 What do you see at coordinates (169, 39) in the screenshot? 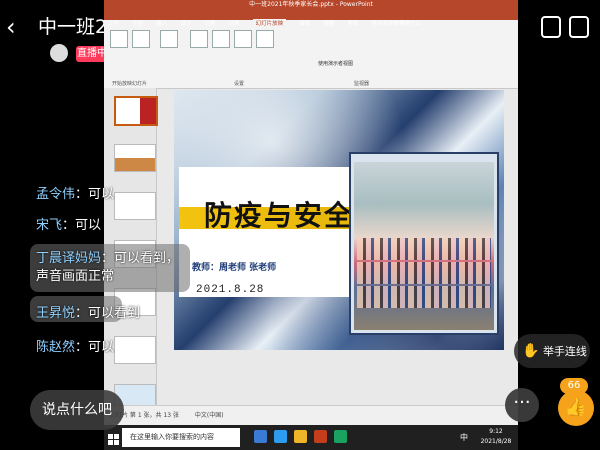
I see `custom-show-button` at bounding box center [169, 39].